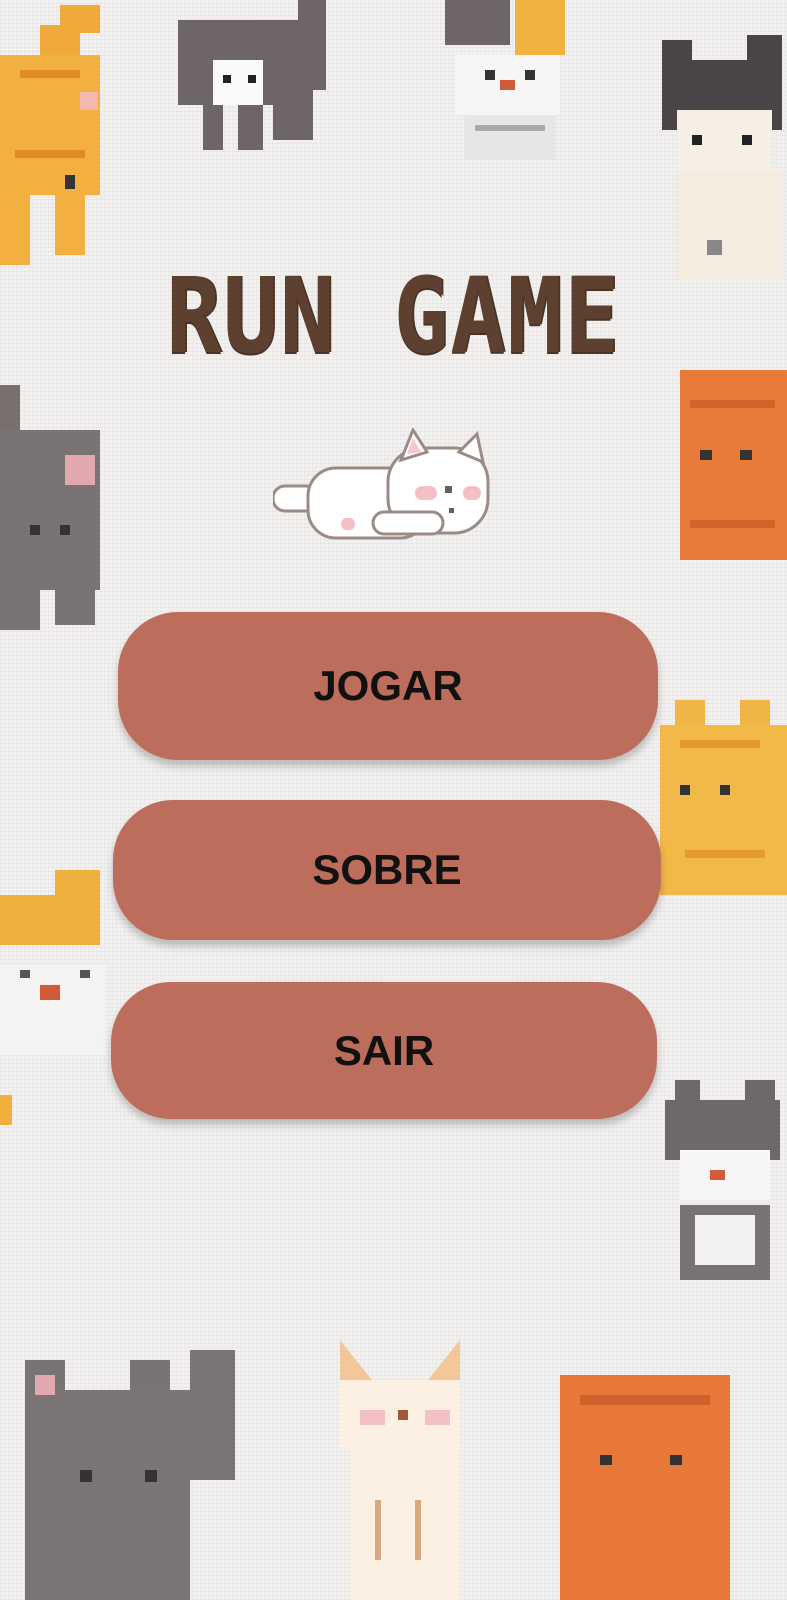 The width and height of the screenshot is (787, 1600). Describe the element at coordinates (395, 1470) in the screenshot. I see `cream-cat-bottom-icon` at that location.